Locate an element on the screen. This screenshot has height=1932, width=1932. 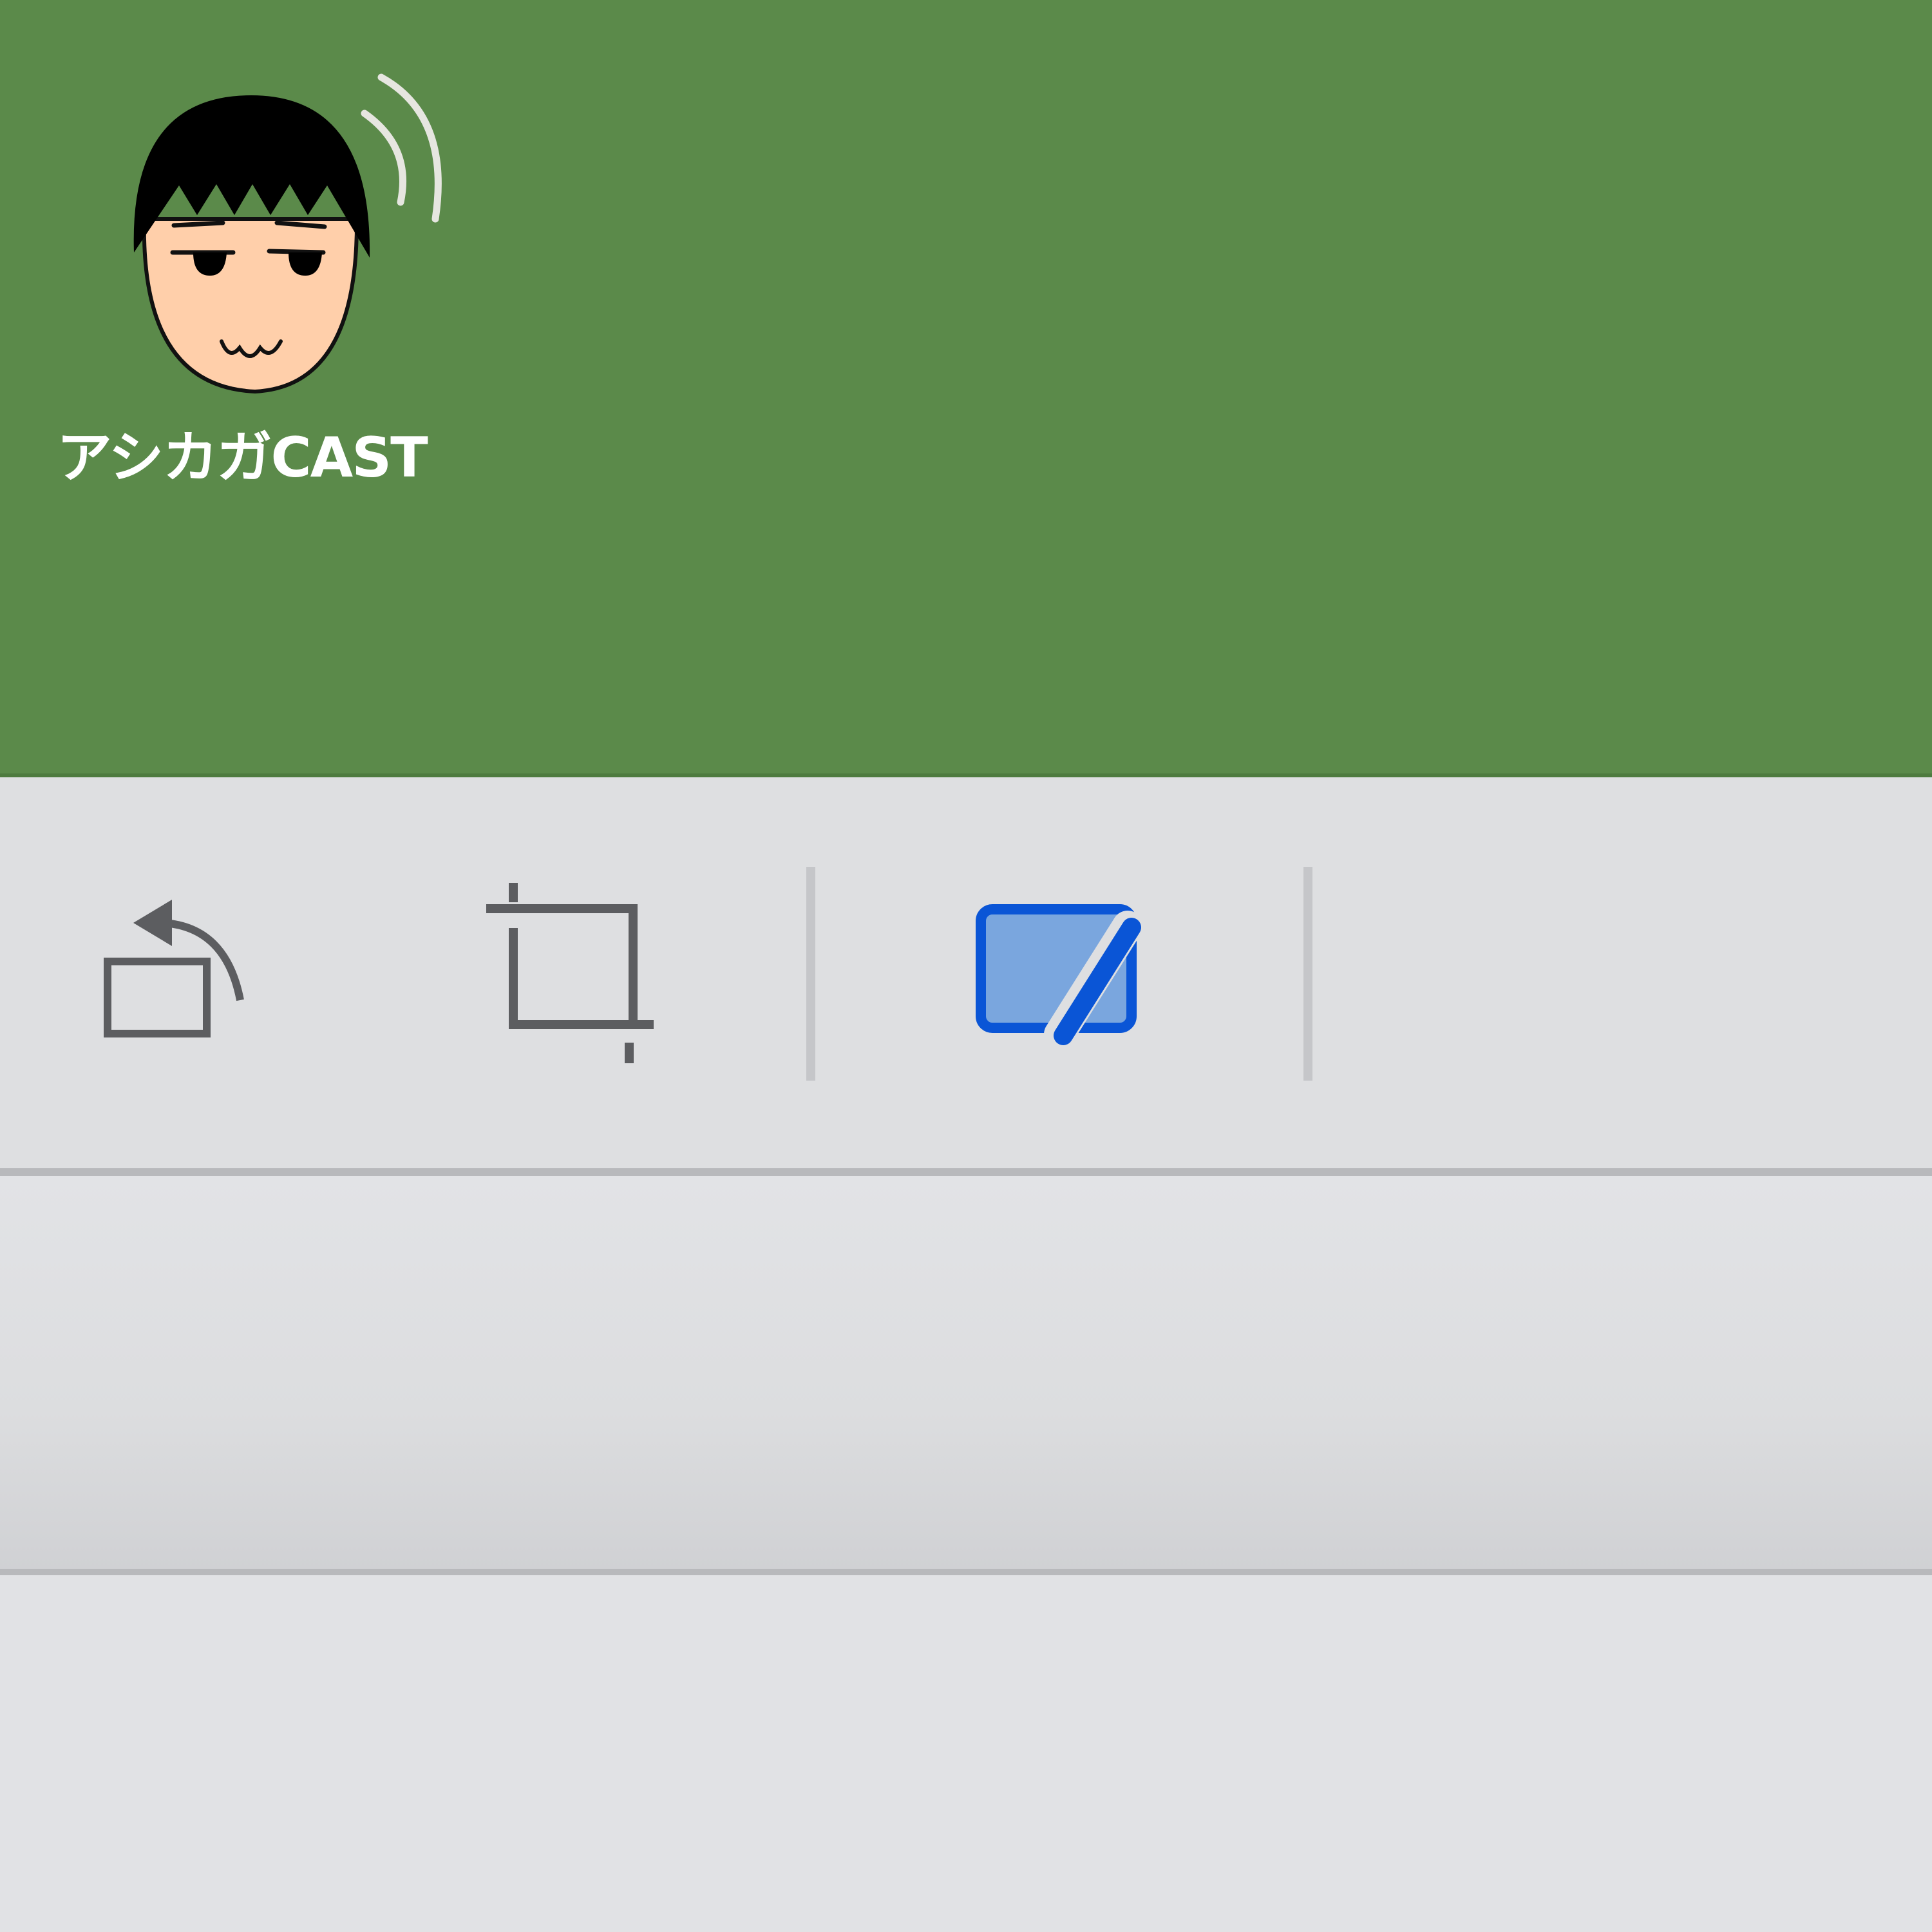
crop-button is located at coordinates (570, 973).